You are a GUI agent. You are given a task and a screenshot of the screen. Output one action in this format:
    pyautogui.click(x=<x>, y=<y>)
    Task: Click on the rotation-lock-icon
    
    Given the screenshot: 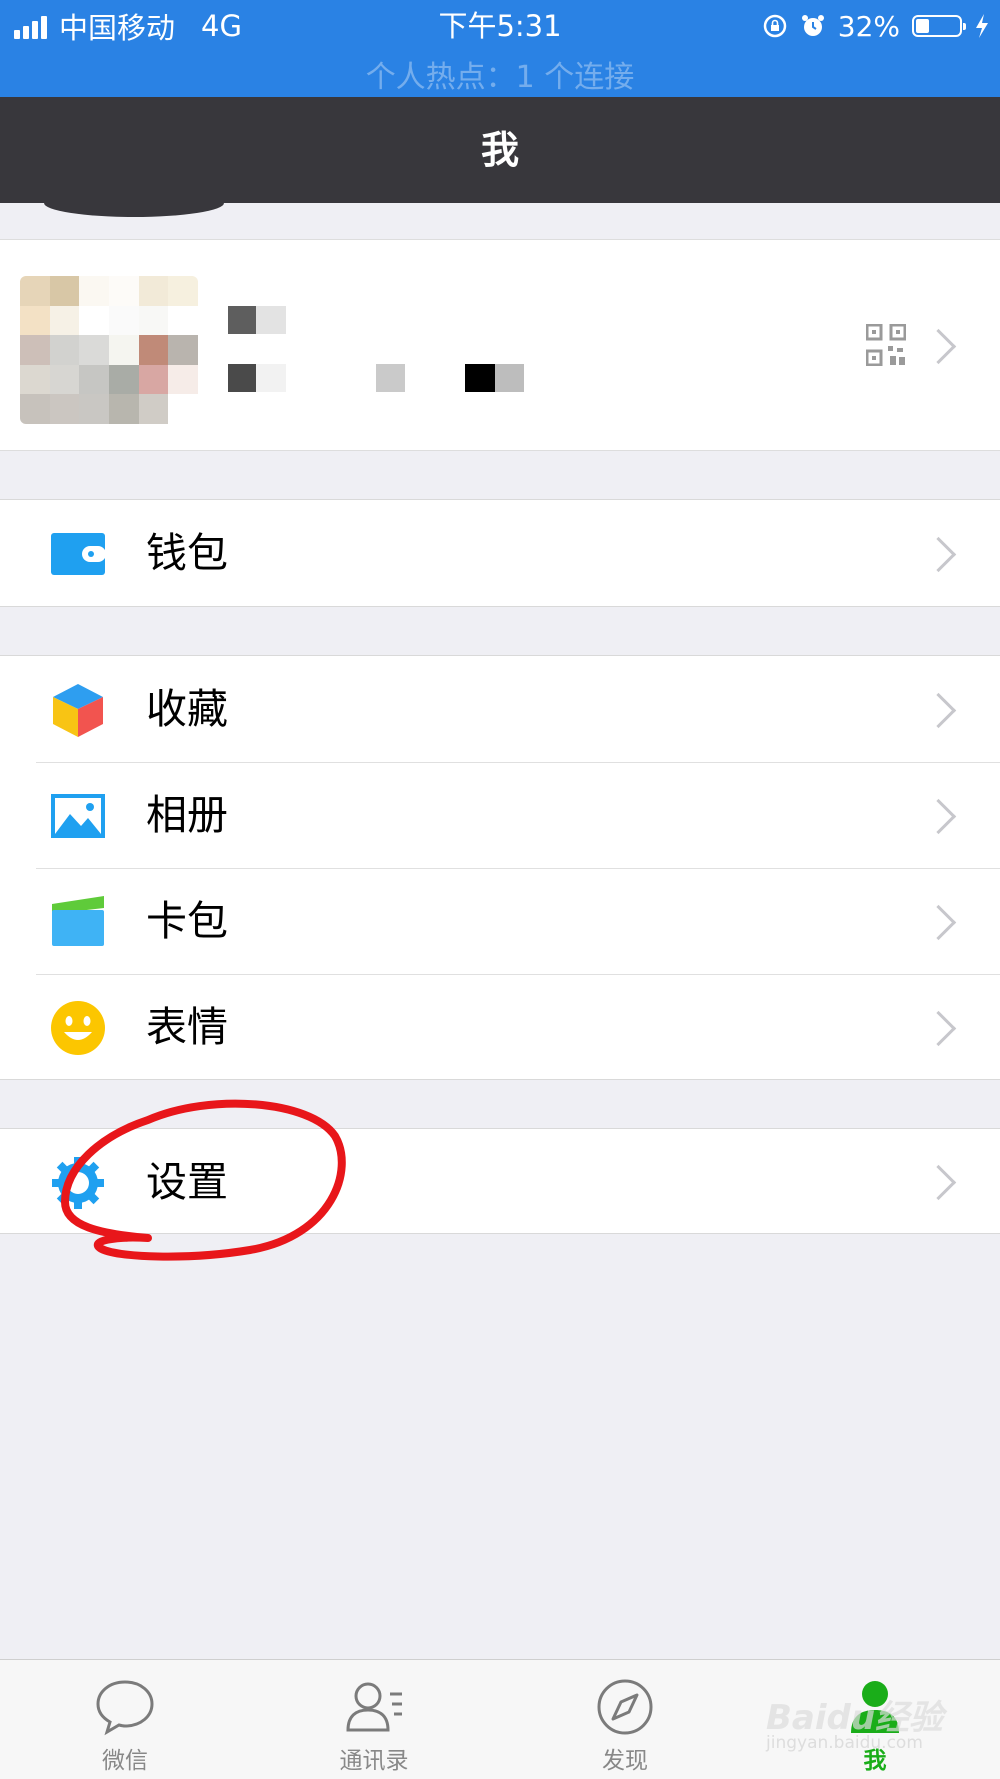 What is the action you would take?
    pyautogui.click(x=775, y=26)
    